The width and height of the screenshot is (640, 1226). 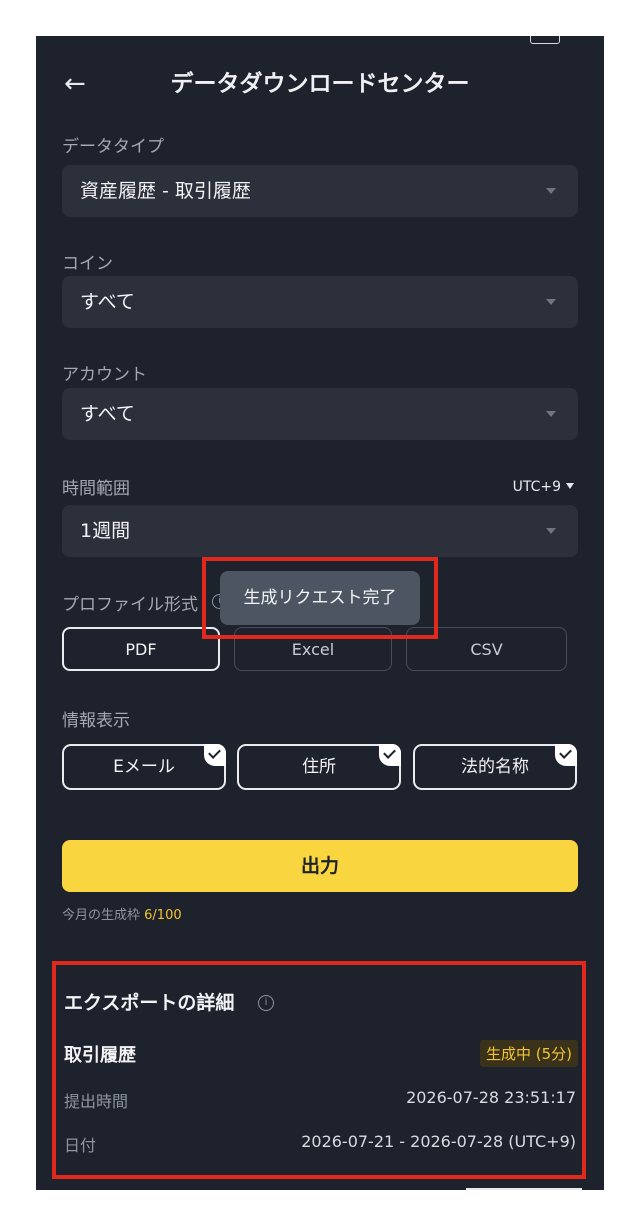 What do you see at coordinates (107, 302) in the screenshot?
I see `coin-value: すべて` at bounding box center [107, 302].